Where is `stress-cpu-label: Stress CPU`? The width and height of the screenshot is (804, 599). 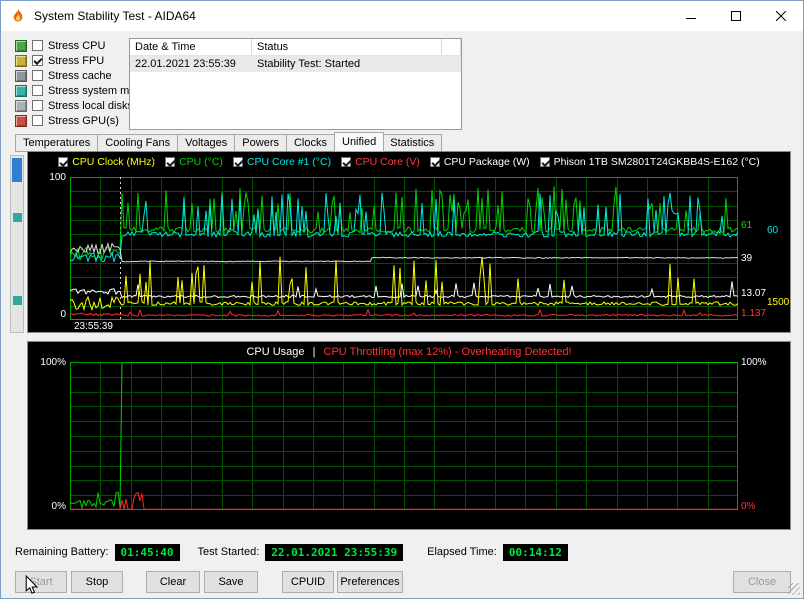
stress-cpu-label: Stress CPU is located at coordinates (77, 45).